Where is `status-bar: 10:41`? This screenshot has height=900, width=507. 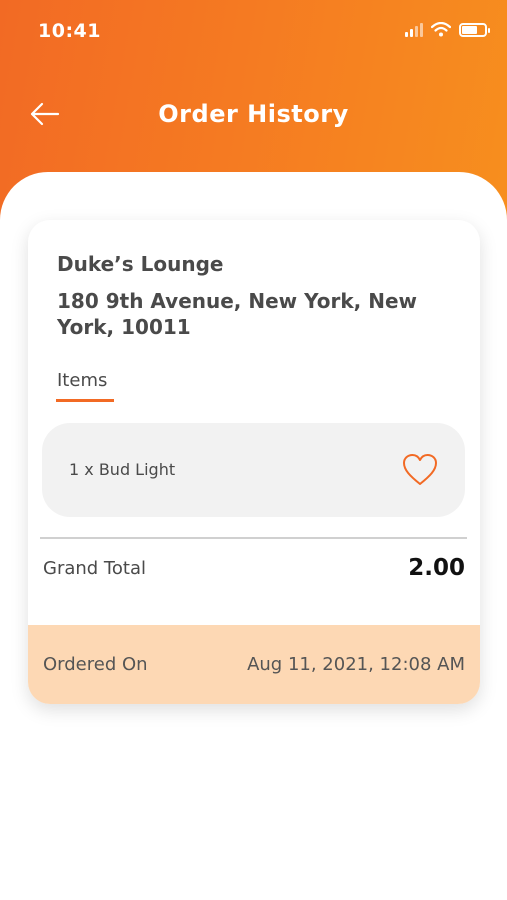
status-bar: 10:41 is located at coordinates (253, 30).